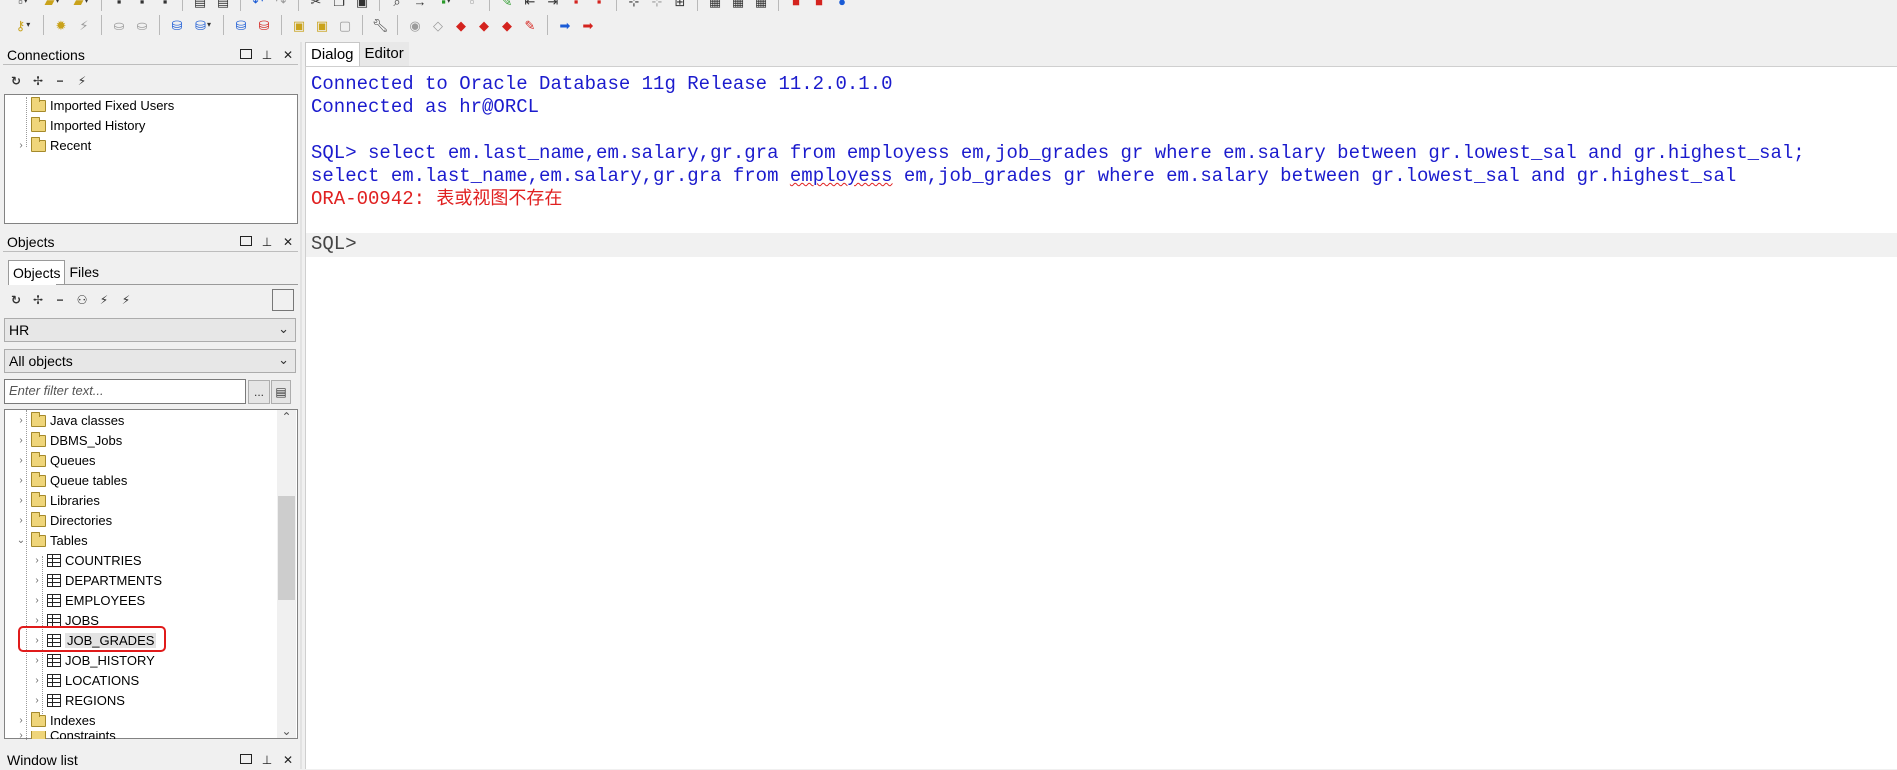 The image size is (1897, 770). I want to click on tree-item-job-history: › JOB_HISTORY, so click(93, 660).